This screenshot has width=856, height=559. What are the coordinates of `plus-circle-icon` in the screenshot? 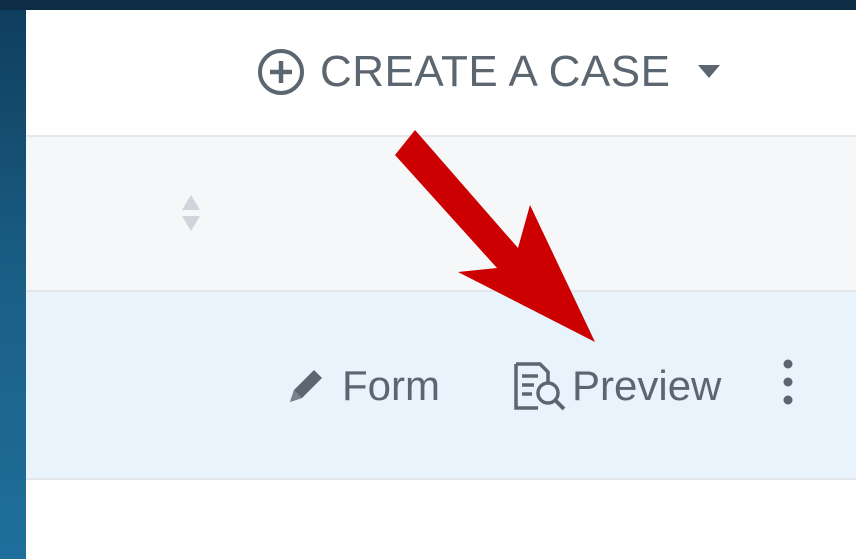 It's located at (281, 72).